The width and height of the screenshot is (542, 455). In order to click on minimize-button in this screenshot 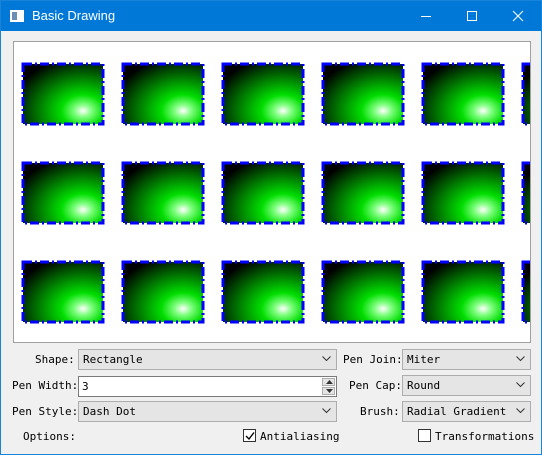, I will do `click(426, 16)`.